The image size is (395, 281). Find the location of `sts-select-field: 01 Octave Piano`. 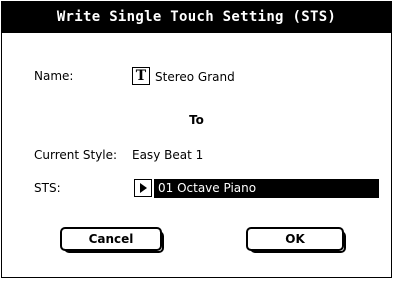

sts-select-field: 01 Octave Piano is located at coordinates (266, 188).